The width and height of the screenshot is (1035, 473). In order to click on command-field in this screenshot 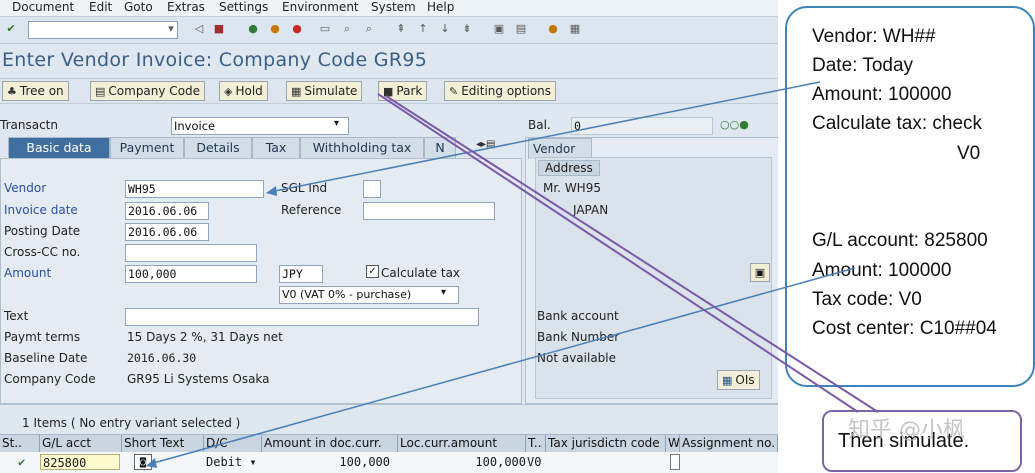, I will do `click(103, 30)`.